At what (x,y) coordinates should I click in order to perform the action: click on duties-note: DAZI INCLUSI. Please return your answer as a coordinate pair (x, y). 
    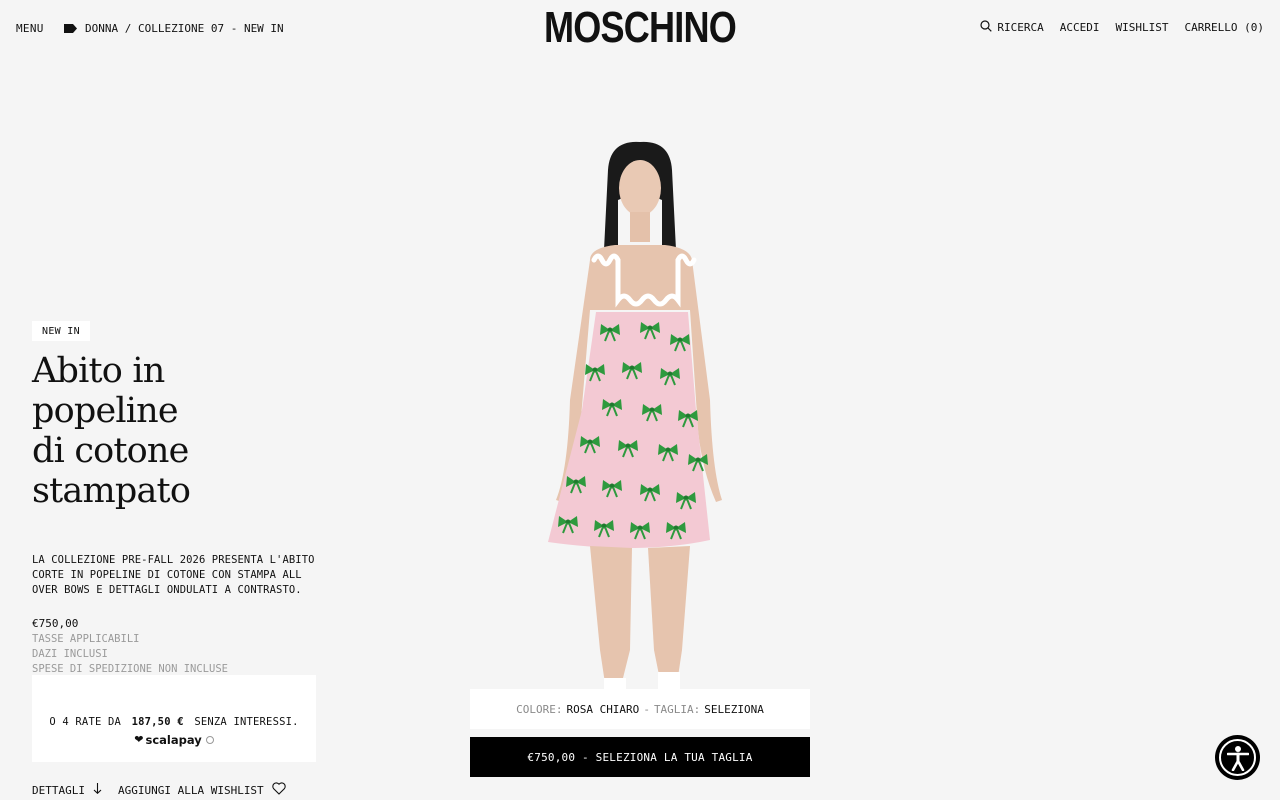
    Looking at the image, I should click on (70, 654).